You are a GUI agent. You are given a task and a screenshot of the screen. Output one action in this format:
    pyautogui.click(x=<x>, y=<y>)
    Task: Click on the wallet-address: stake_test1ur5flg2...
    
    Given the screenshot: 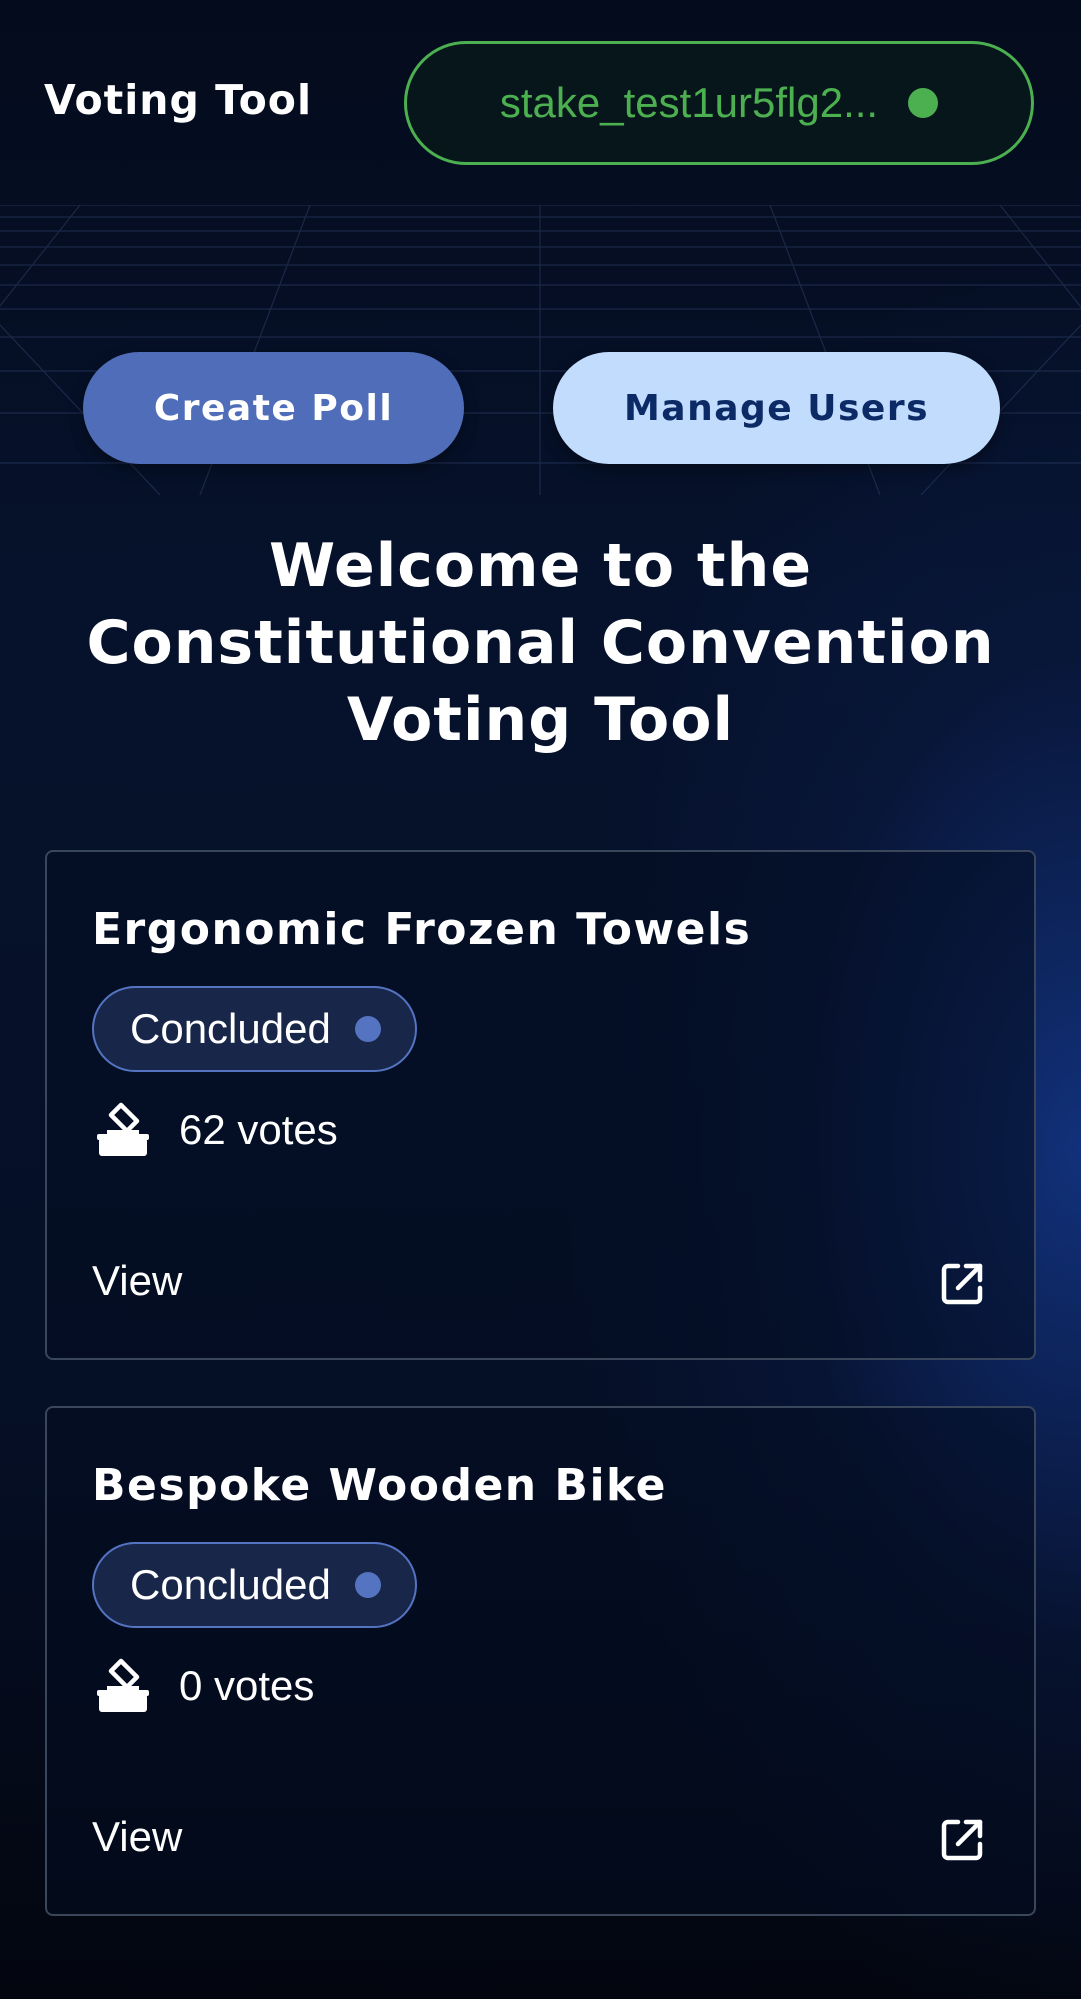 What is the action you would take?
    pyautogui.click(x=689, y=102)
    